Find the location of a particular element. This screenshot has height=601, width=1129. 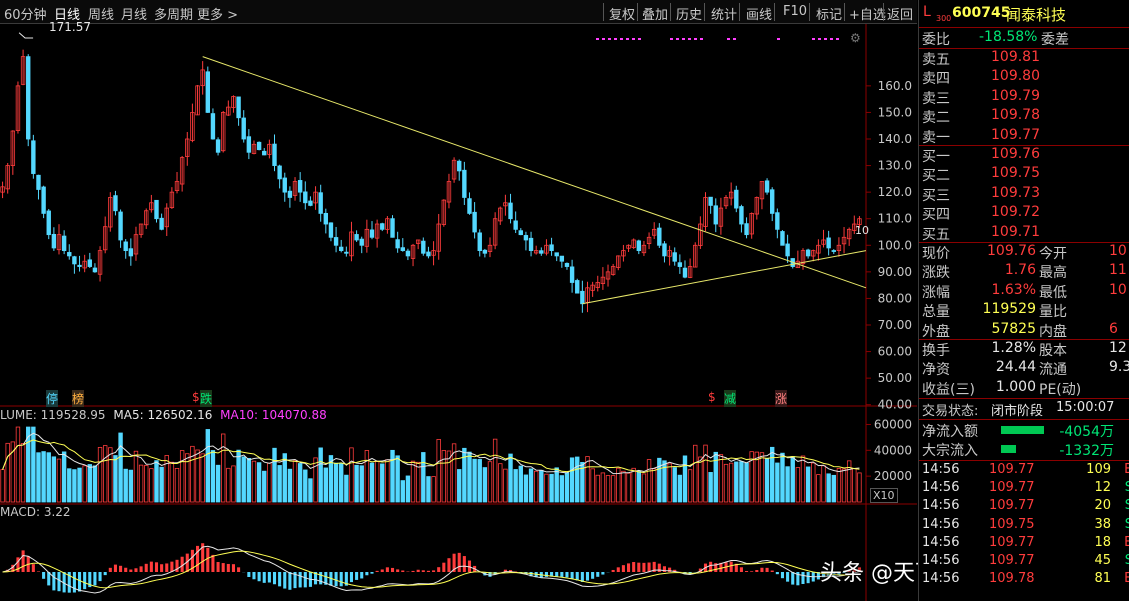

bid-row: 买二 109.75 is located at coordinates (1024, 174).